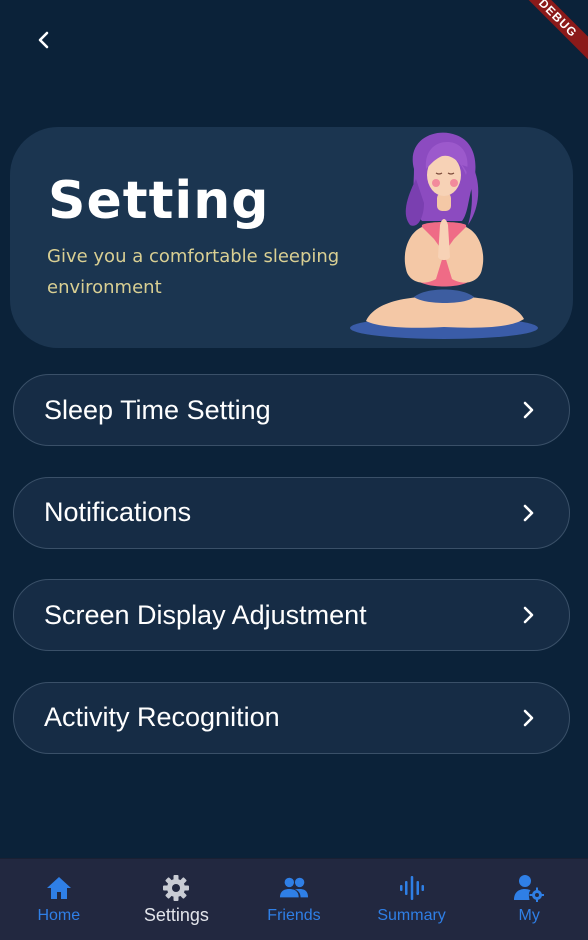  I want to click on nav-label: Summary, so click(411, 915).